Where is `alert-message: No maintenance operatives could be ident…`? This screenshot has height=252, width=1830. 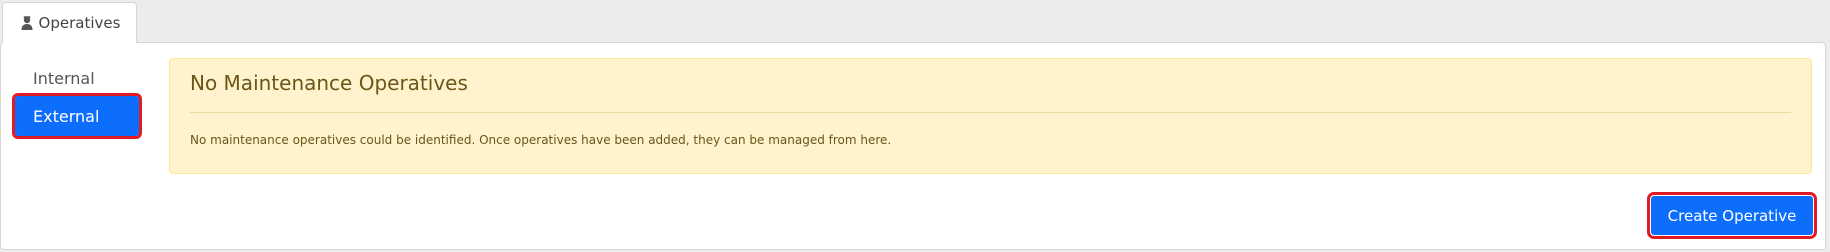 alert-message: No maintenance operatives could be ident… is located at coordinates (541, 140).